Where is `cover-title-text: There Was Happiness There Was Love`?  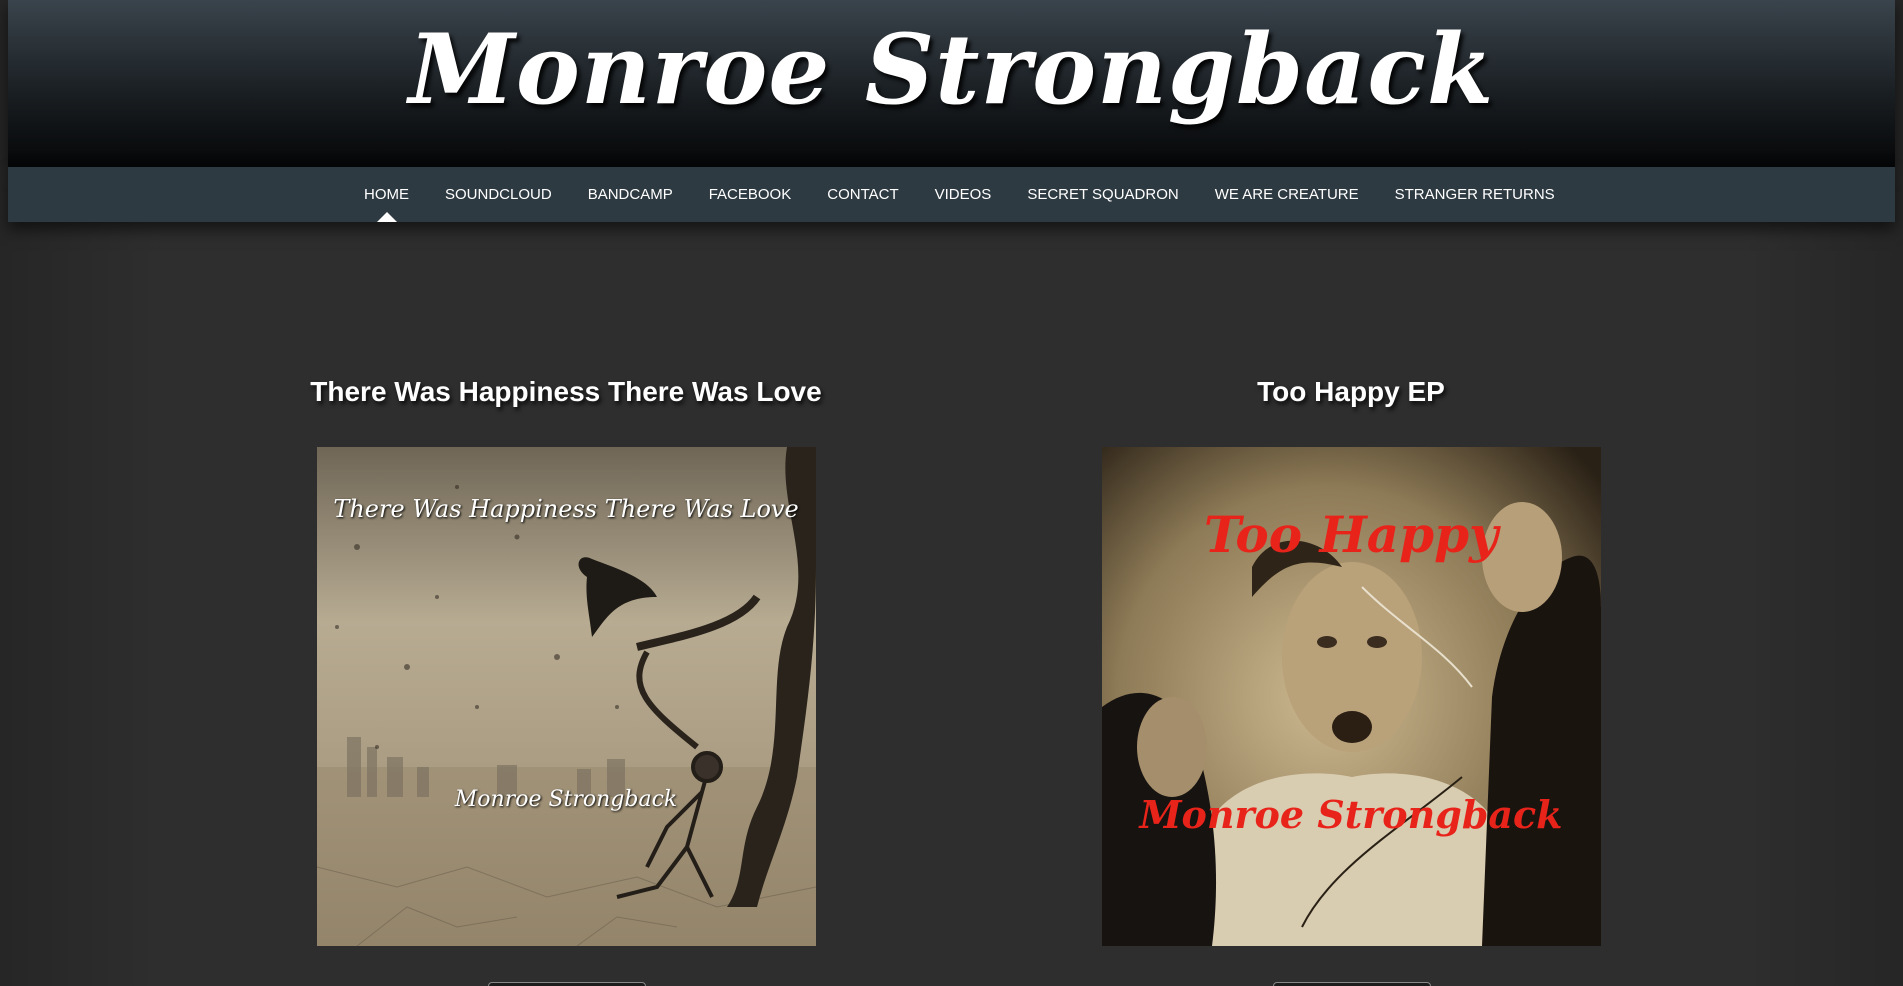
cover-title-text: There Was Happiness There Was Love is located at coordinates (566, 509).